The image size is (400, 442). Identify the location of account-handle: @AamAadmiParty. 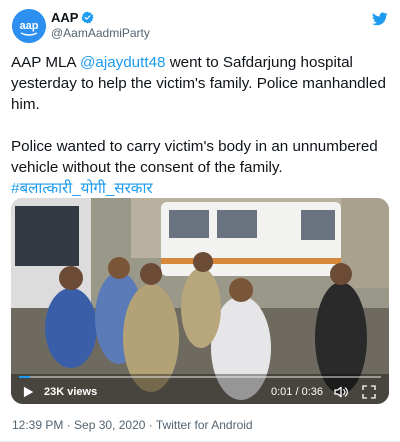
(100, 33).